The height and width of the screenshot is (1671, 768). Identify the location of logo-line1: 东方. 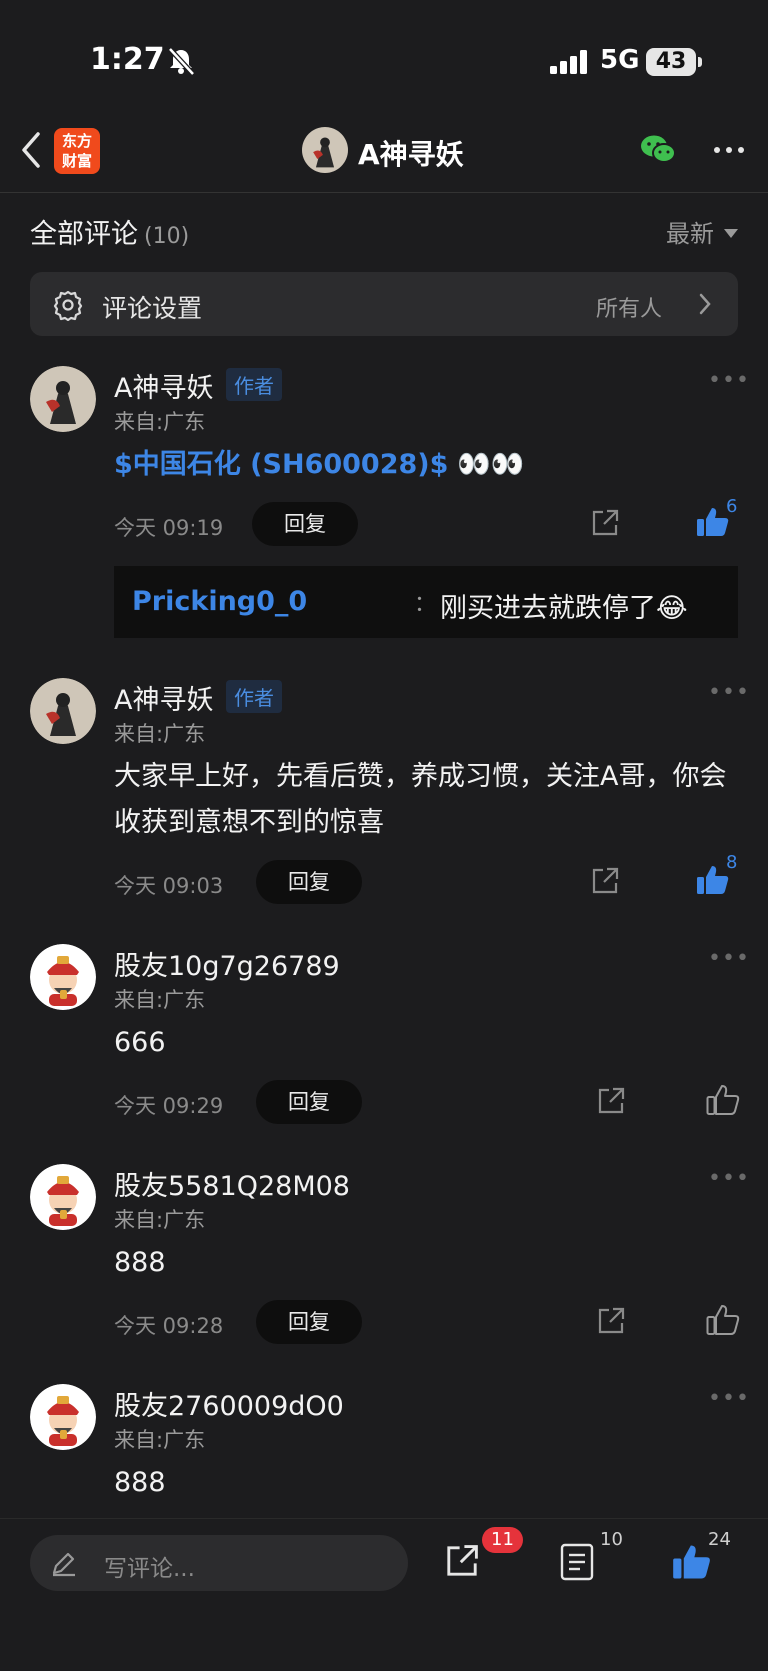
(76, 141).